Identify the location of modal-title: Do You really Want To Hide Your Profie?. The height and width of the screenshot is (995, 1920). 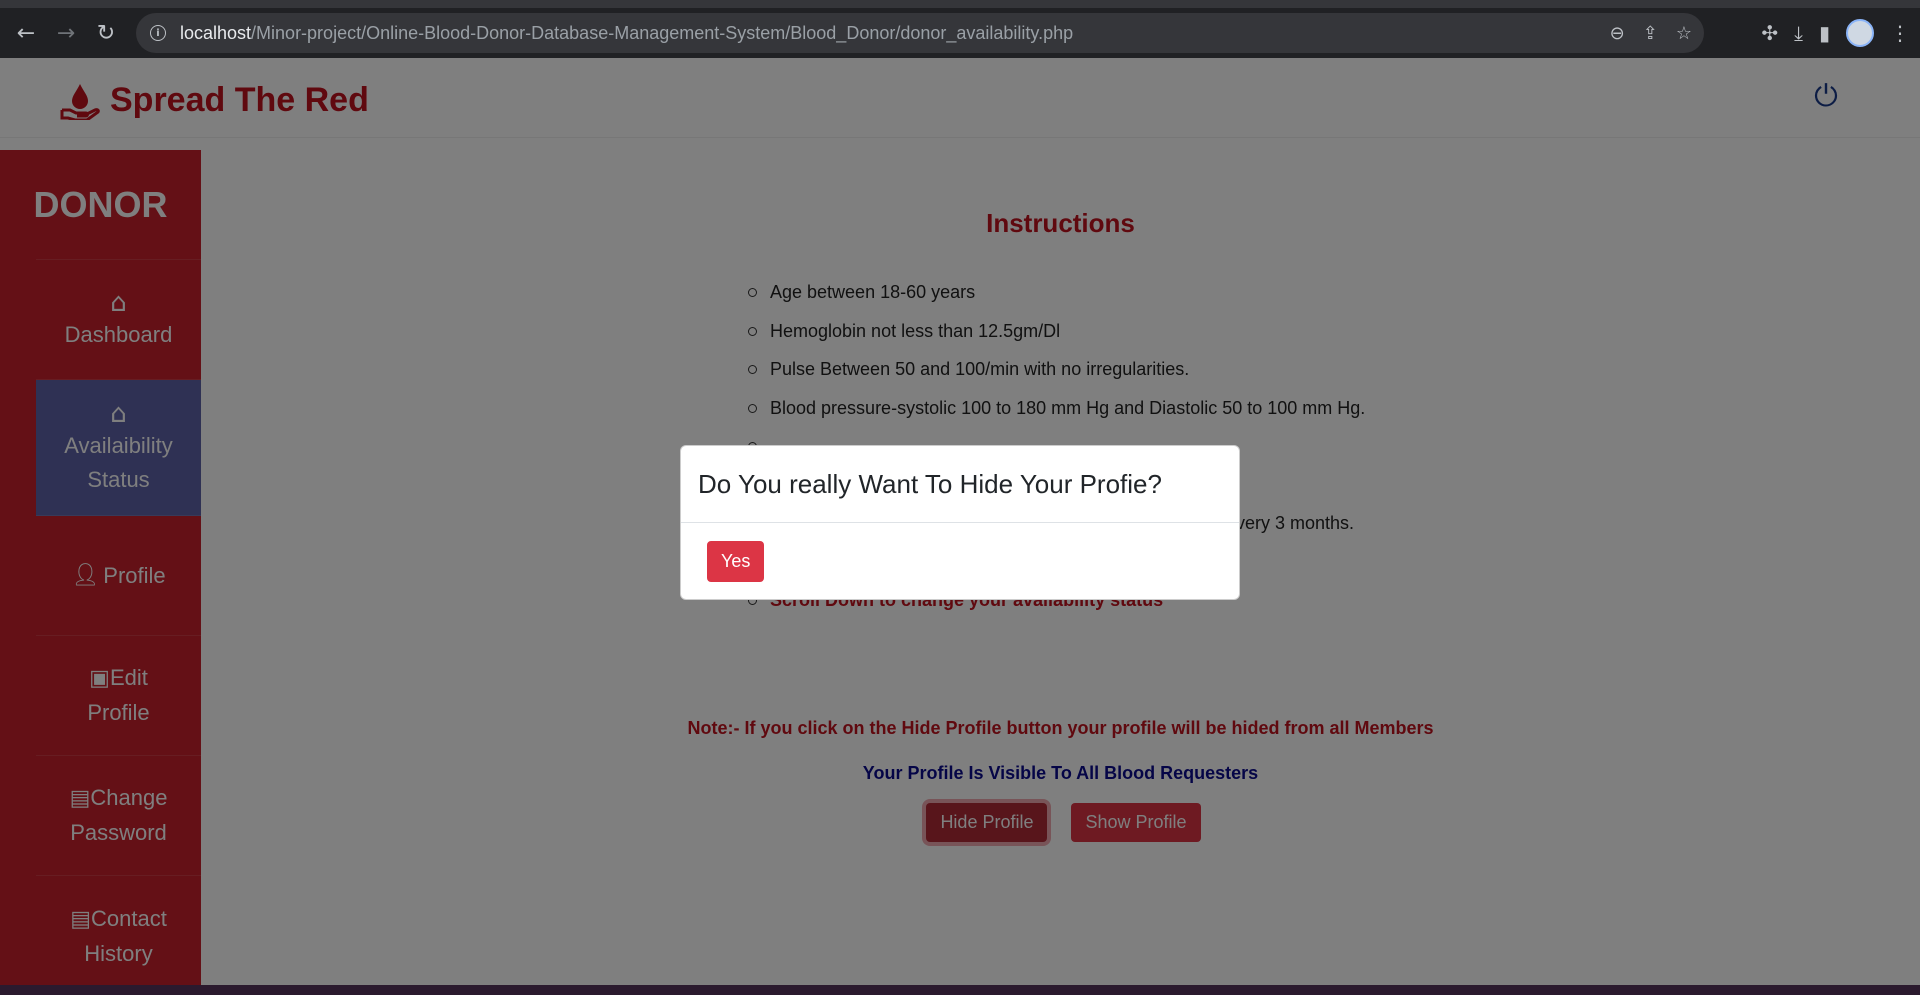
(960, 484).